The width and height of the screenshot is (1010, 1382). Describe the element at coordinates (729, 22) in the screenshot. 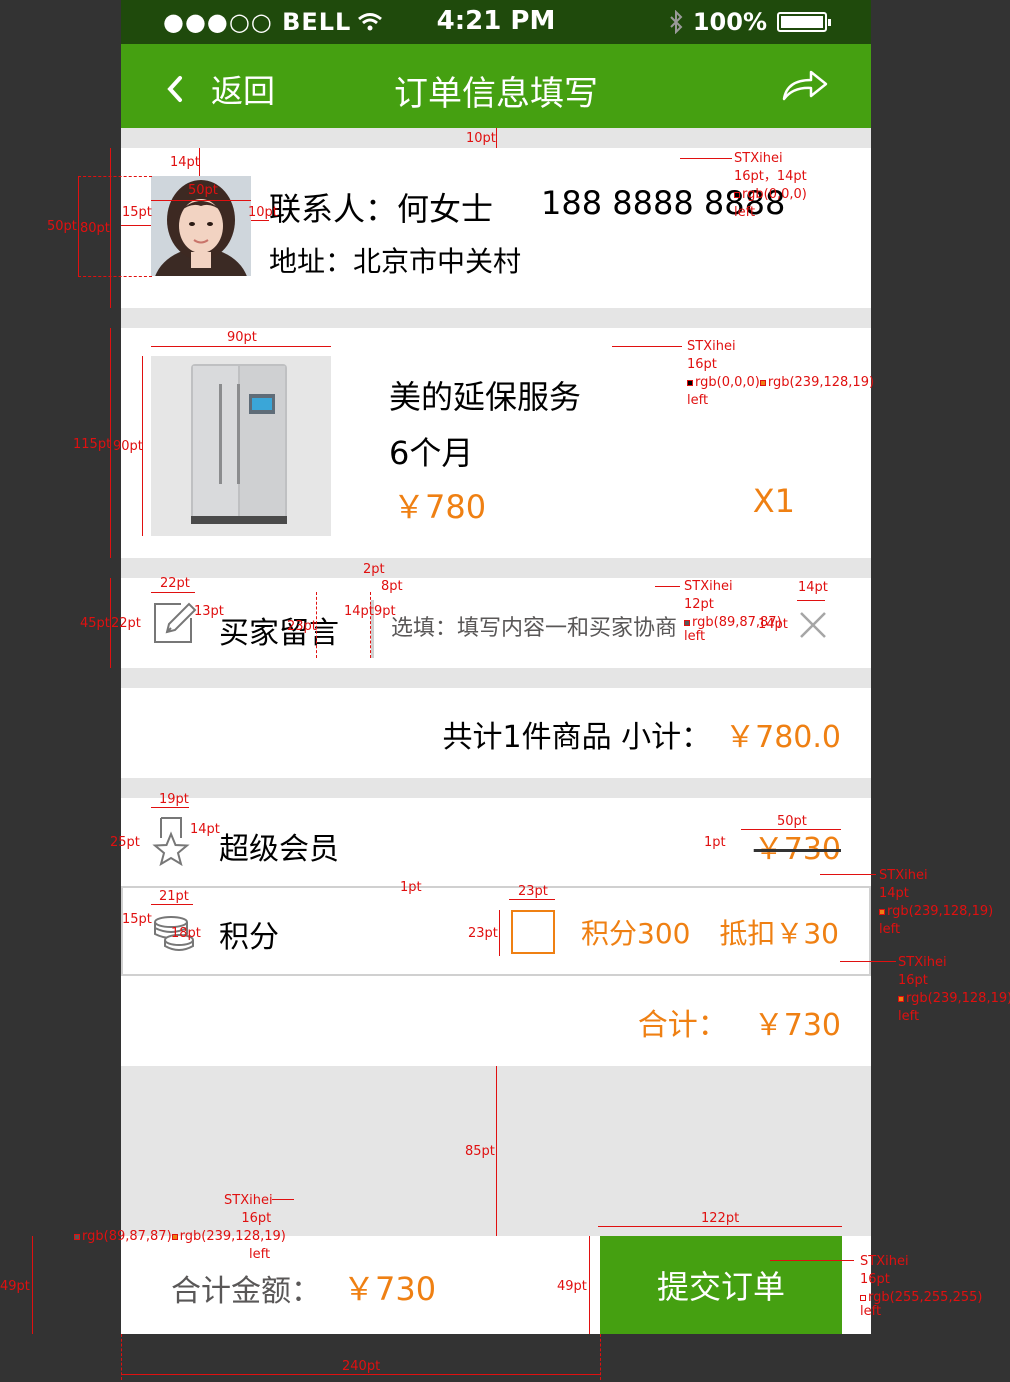

I see `battery-percent: 100%` at that location.